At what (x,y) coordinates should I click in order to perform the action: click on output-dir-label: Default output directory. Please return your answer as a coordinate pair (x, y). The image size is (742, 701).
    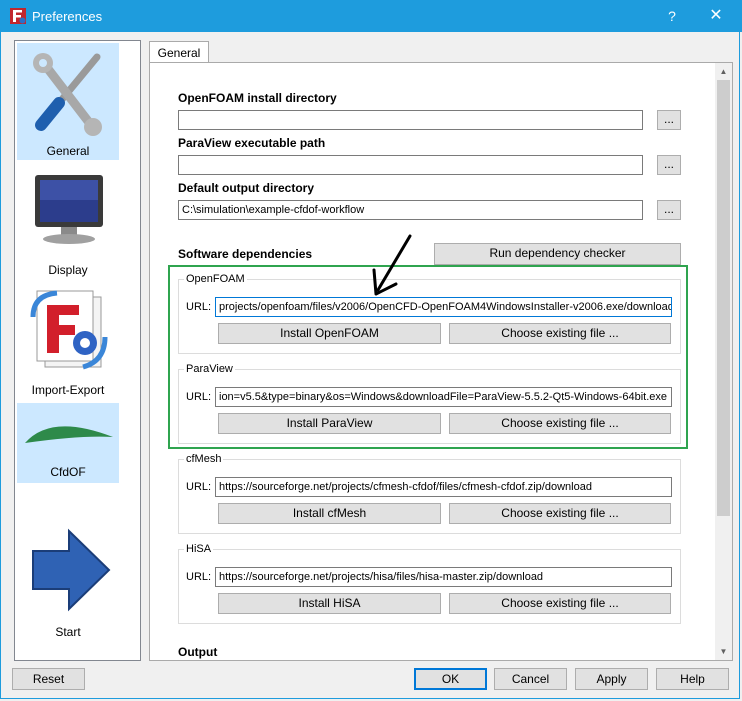
    Looking at the image, I should click on (246, 188).